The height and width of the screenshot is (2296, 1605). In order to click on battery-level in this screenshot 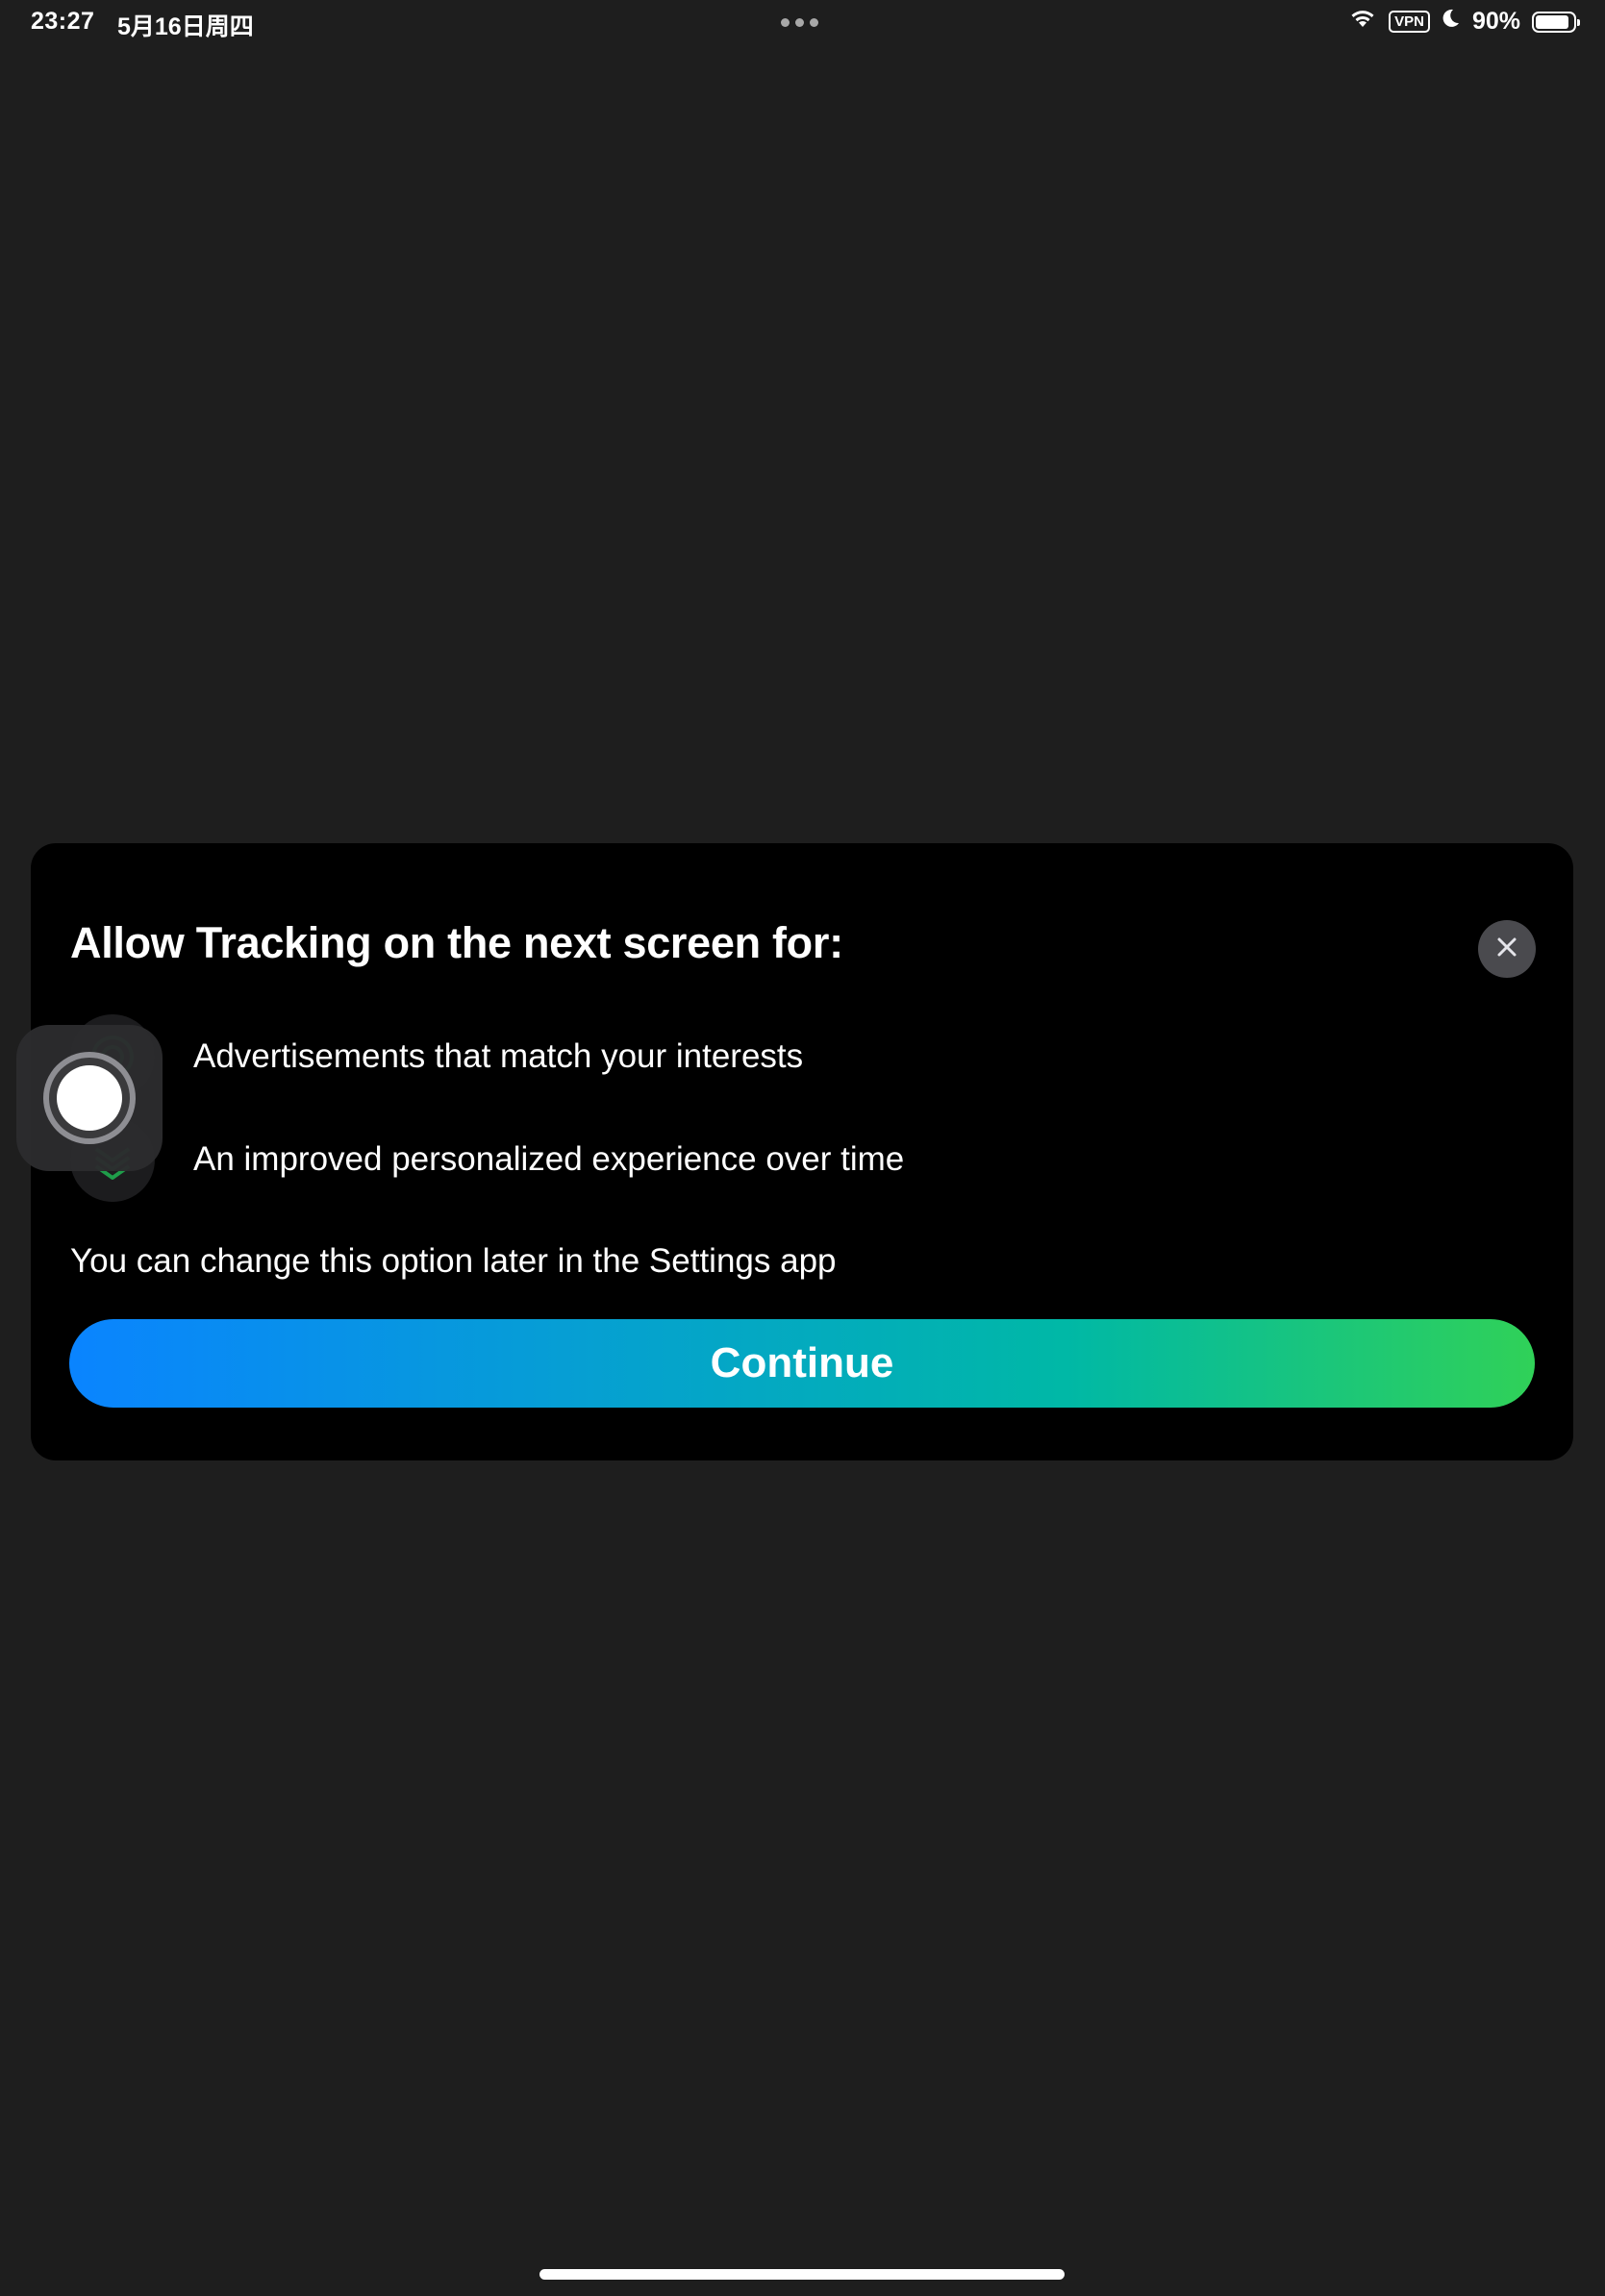, I will do `click(1552, 21)`.